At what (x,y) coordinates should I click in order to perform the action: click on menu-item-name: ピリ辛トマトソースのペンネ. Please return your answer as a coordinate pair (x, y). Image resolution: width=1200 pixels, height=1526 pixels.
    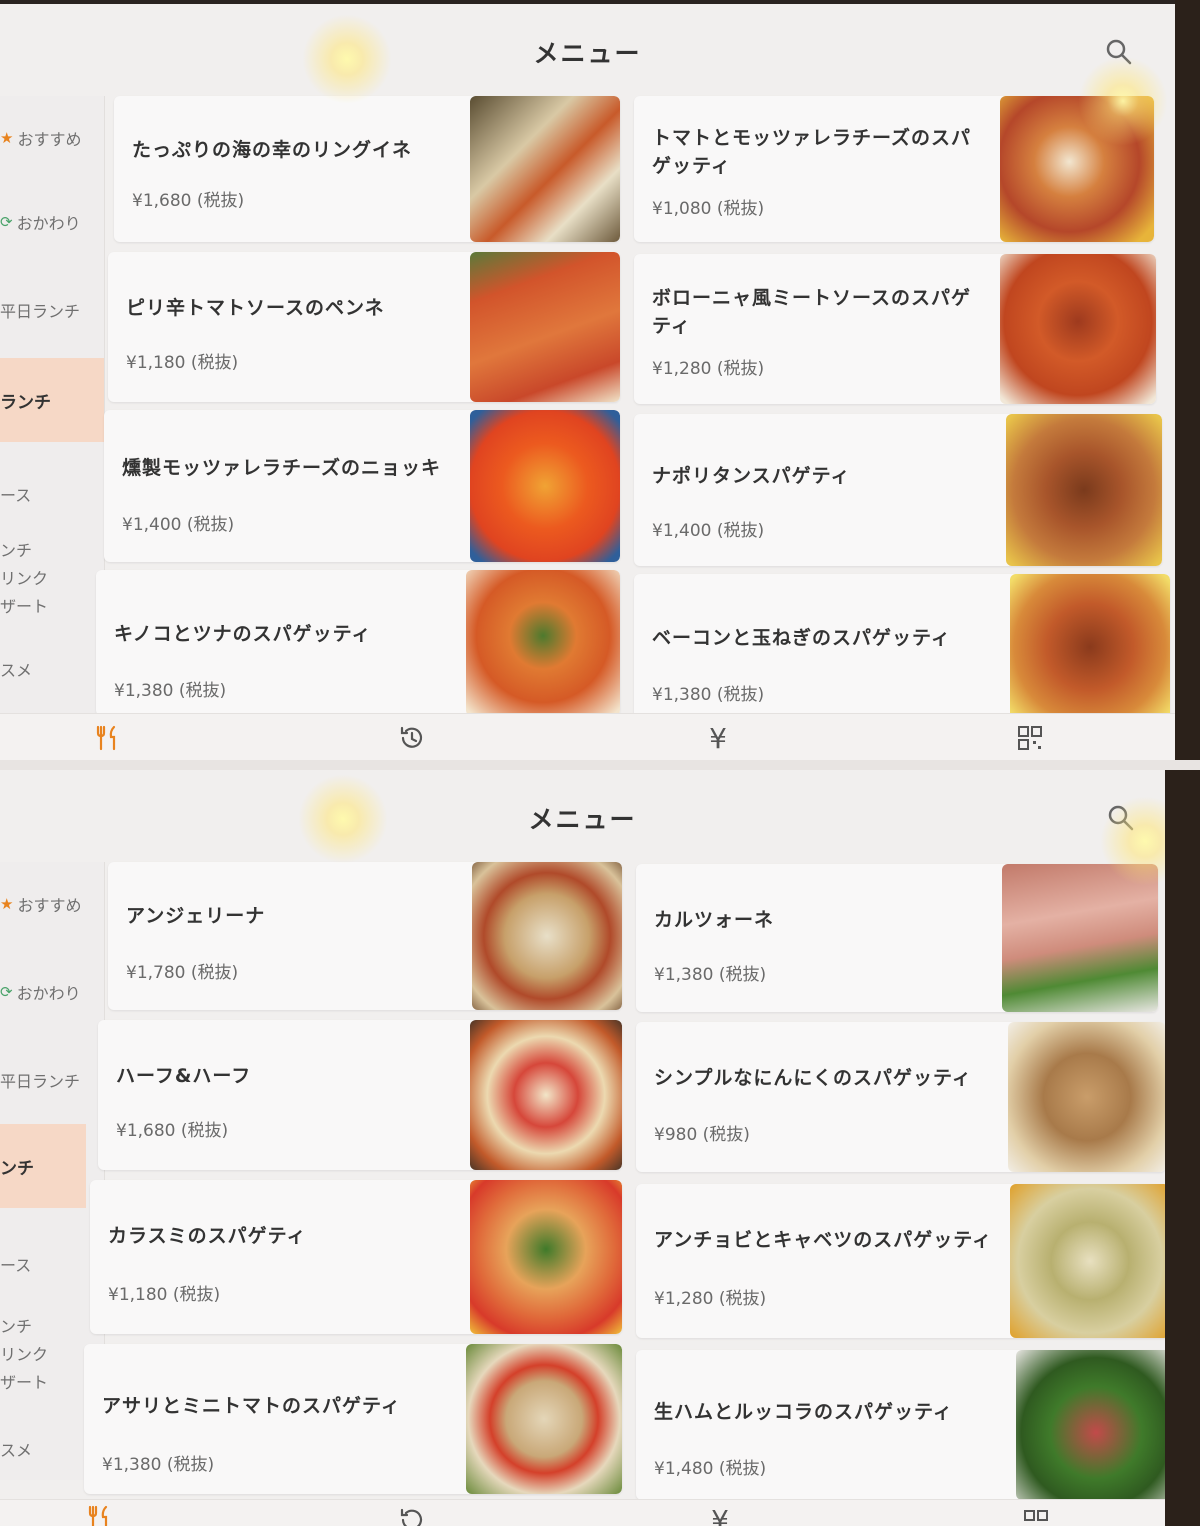
    Looking at the image, I should click on (255, 308).